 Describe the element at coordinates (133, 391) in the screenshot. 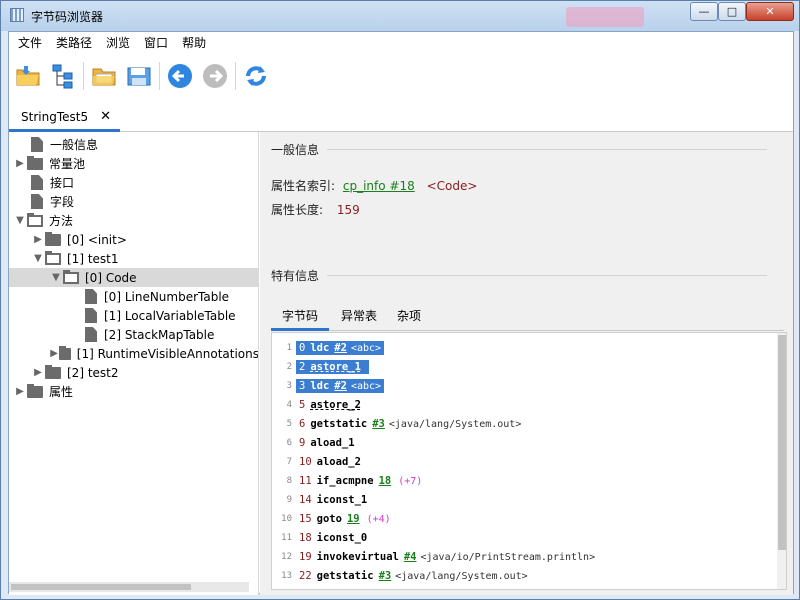

I see `tree-node: ▶ 属性` at that location.